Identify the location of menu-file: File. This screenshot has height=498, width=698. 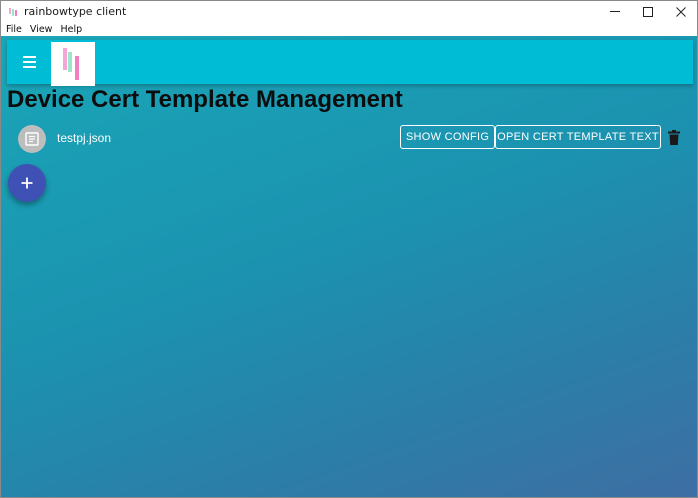
(14, 29).